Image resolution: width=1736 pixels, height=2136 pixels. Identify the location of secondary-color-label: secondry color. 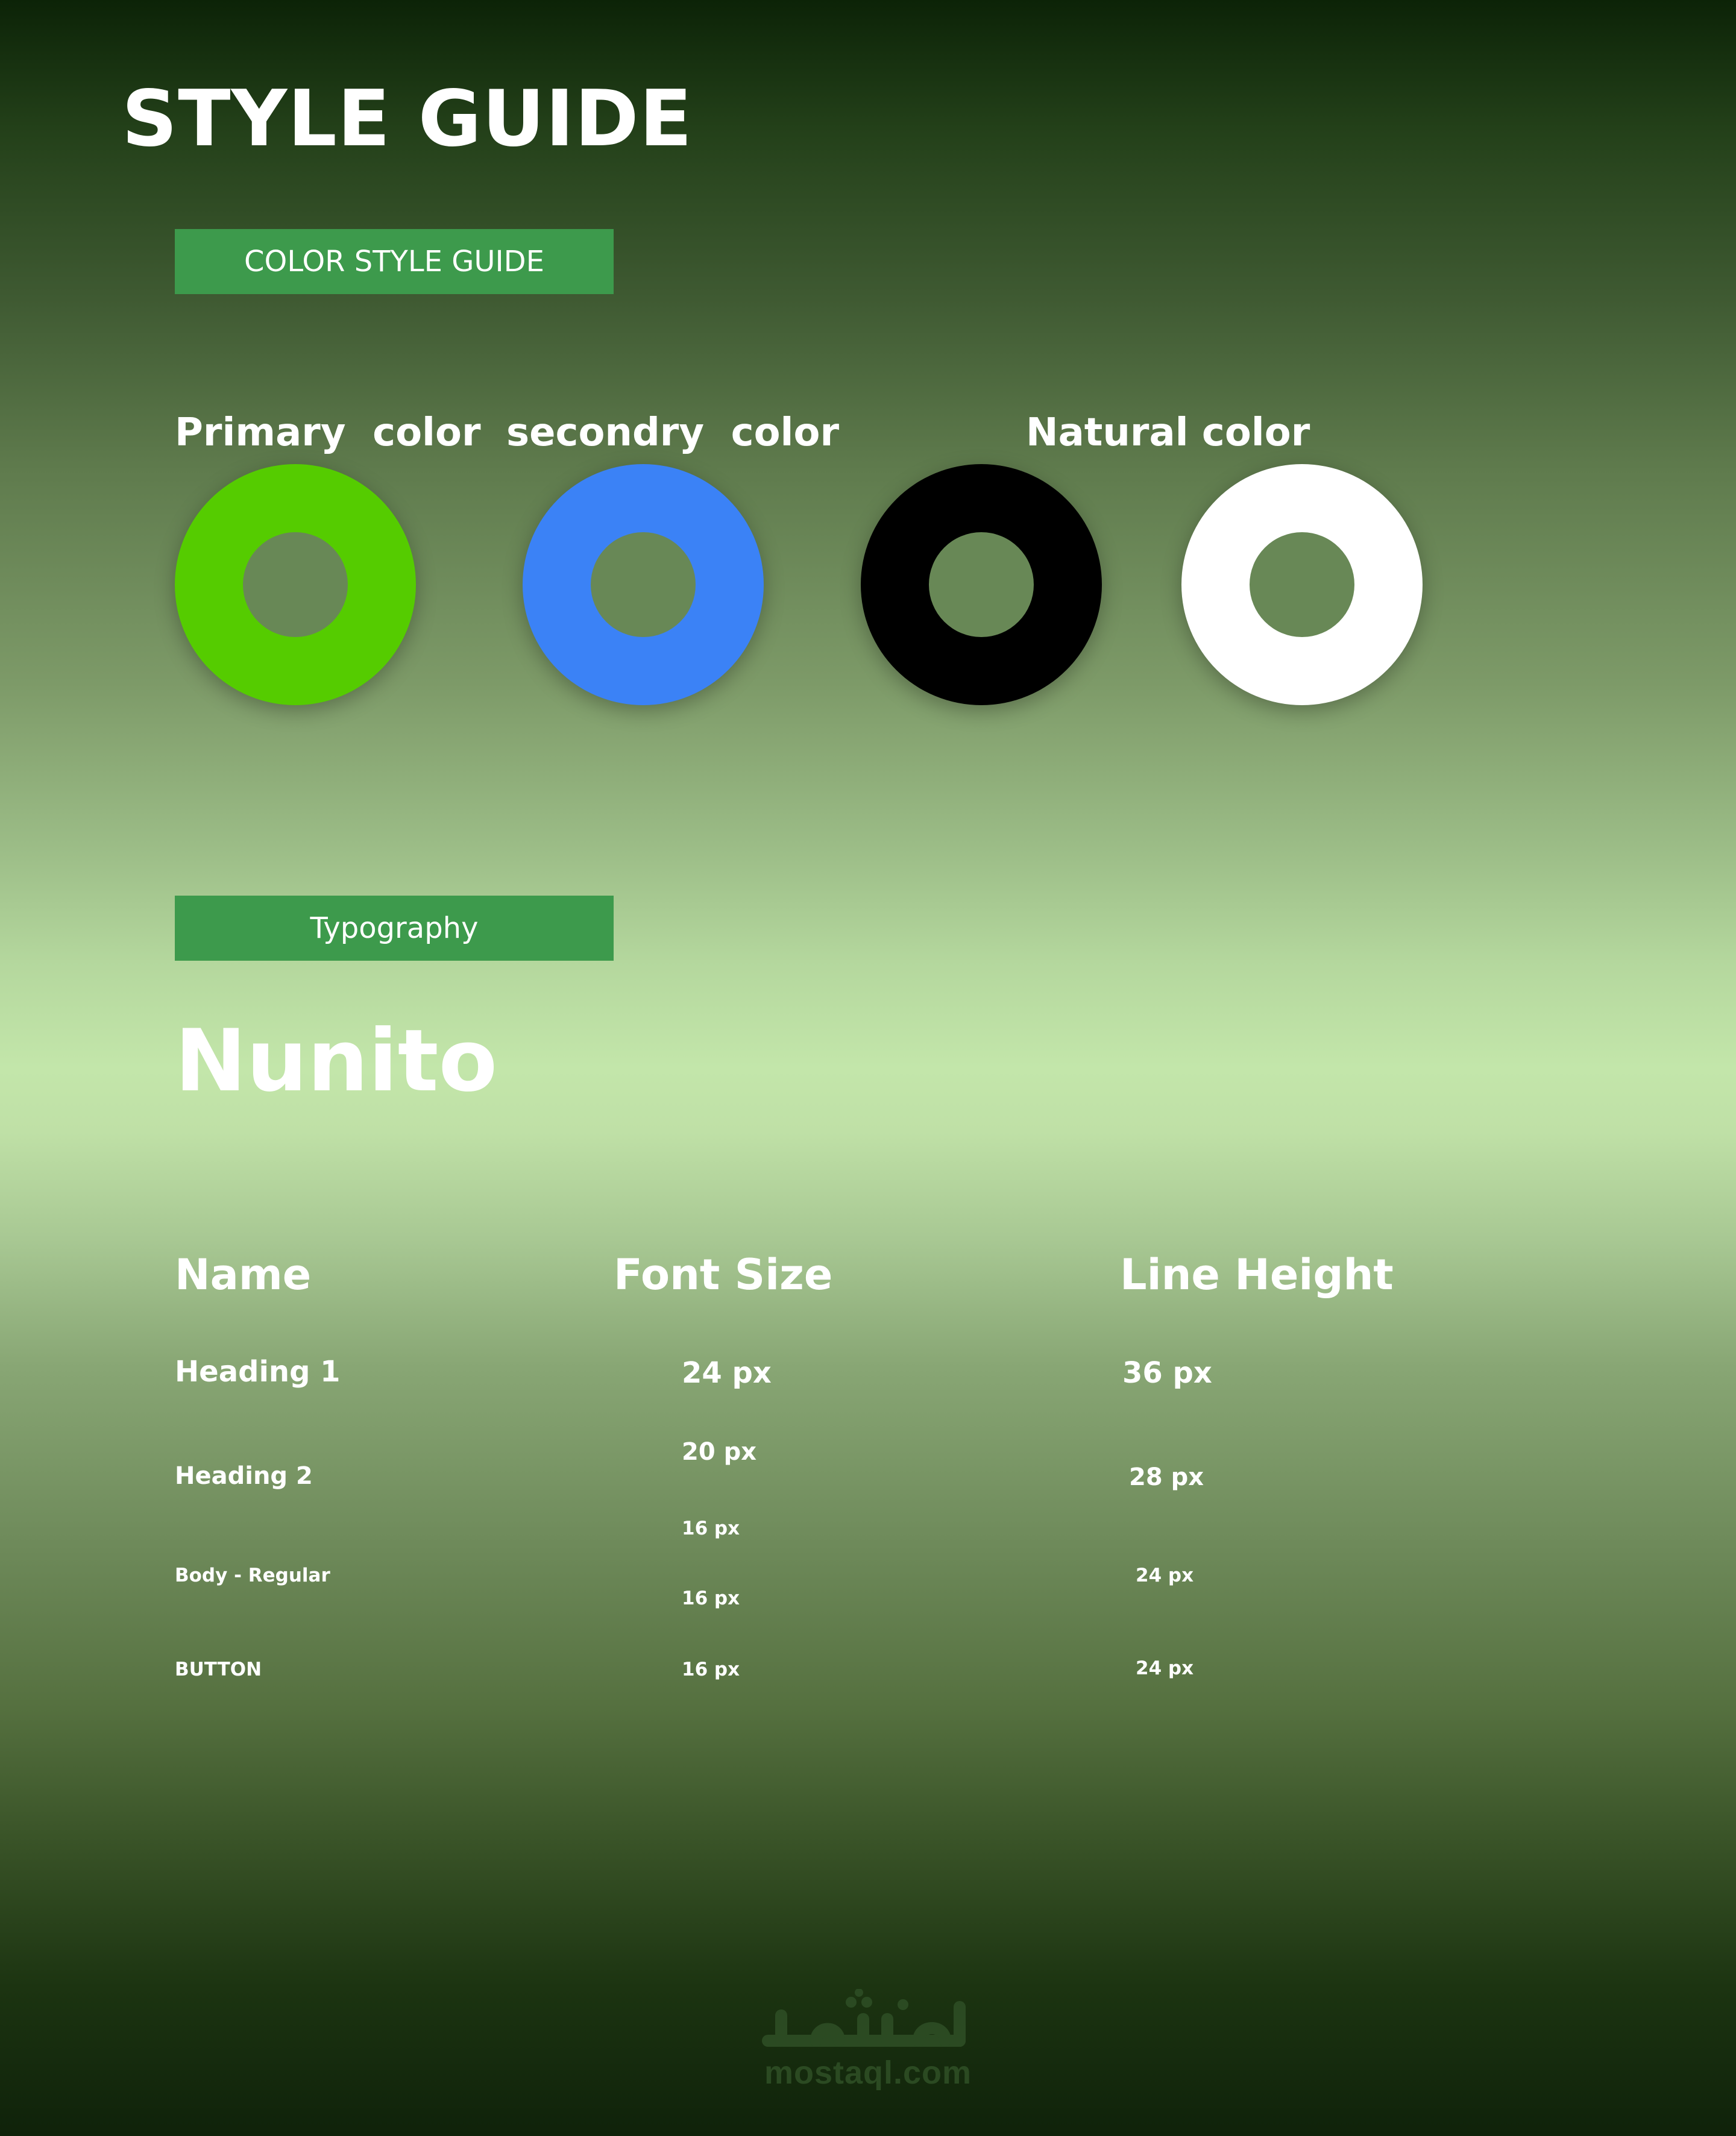
(672, 433).